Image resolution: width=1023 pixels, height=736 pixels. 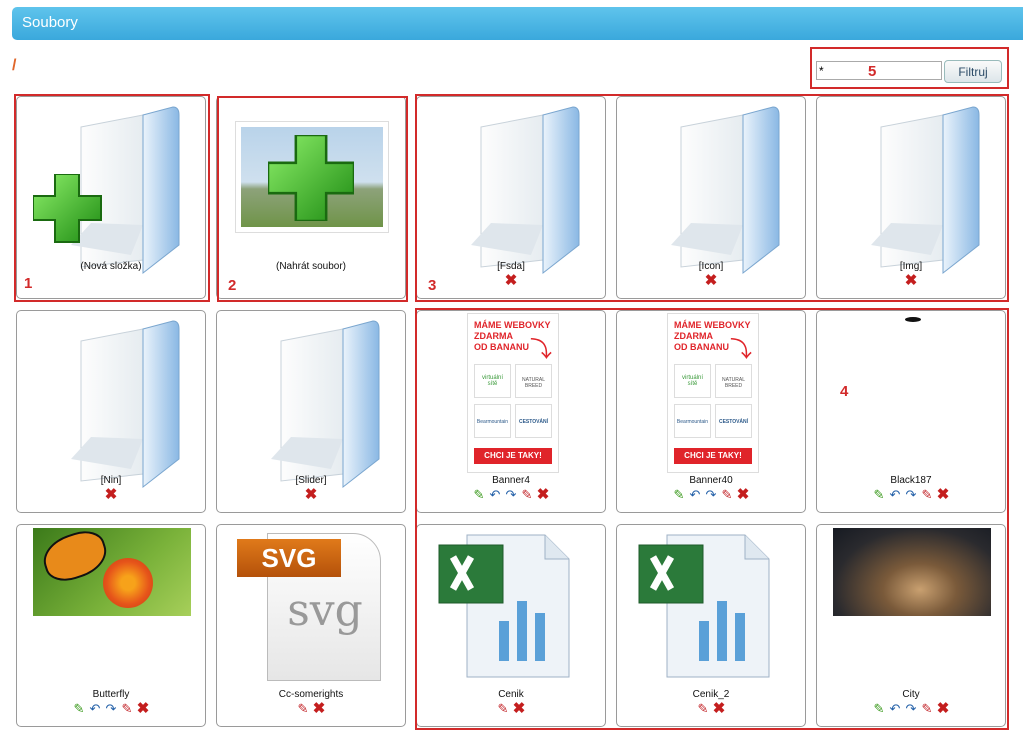 What do you see at coordinates (111, 694) in the screenshot?
I see `card-label: Butterfly` at bounding box center [111, 694].